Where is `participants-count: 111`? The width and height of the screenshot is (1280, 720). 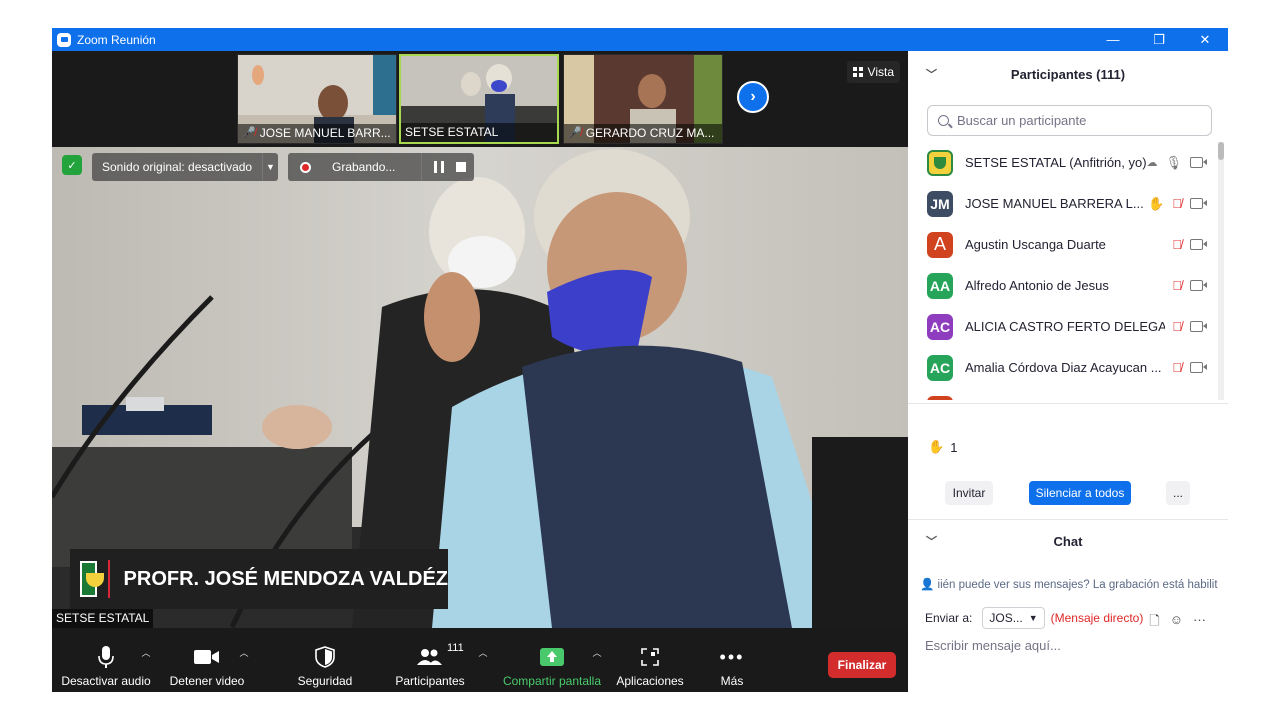
participants-count: 111 is located at coordinates (455, 648).